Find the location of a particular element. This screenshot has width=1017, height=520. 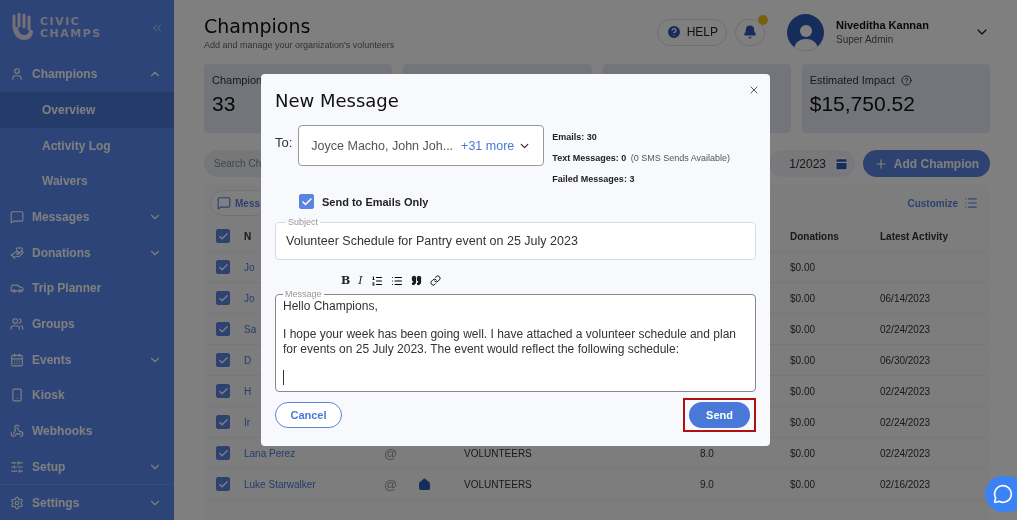

recipients-select: Joyce Macho, John Joh... +31 more is located at coordinates (421, 145).